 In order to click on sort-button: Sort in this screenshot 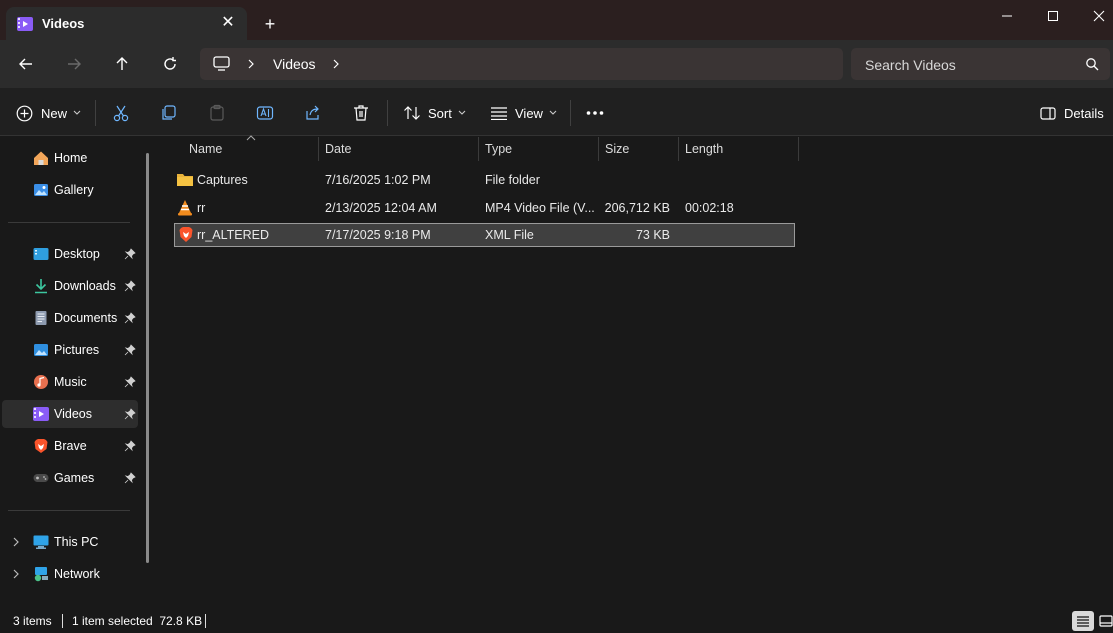, I will do `click(434, 113)`.